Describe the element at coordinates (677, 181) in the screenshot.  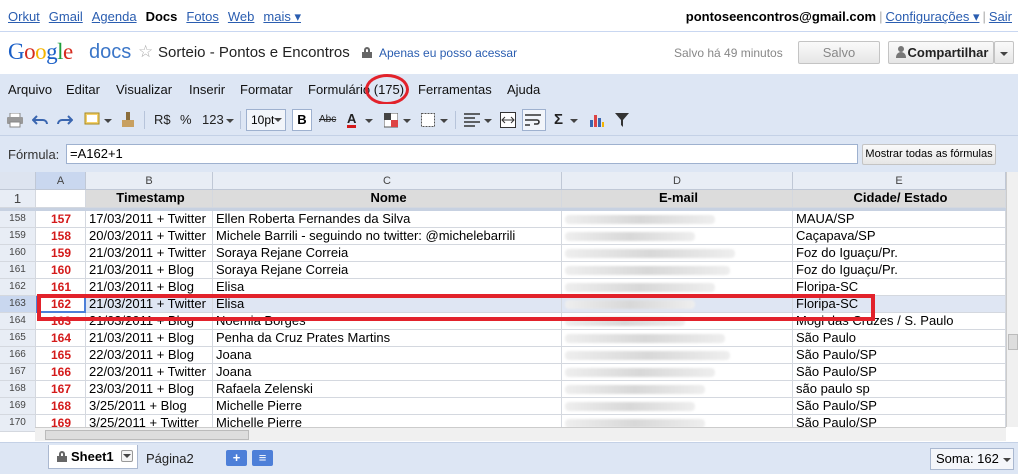
I see `column-header-d: D` at that location.